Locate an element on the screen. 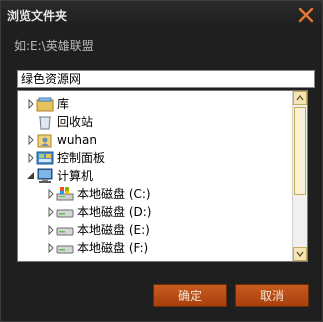 This screenshot has width=323, height=322. folder-name-input is located at coordinates (166, 79).